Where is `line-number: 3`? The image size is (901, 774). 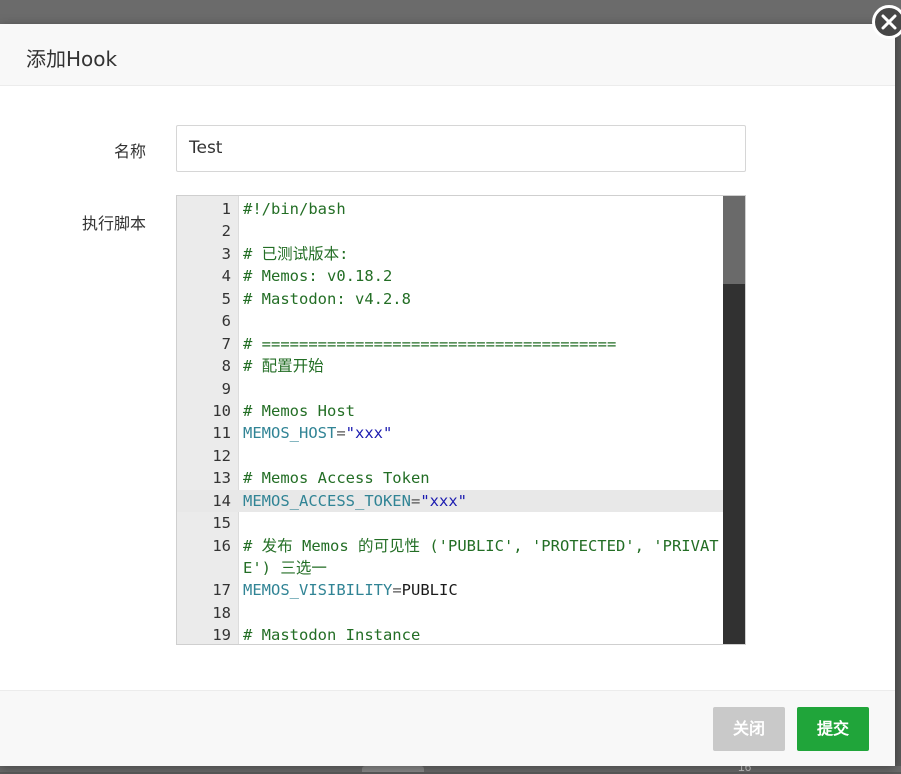 line-number: 3 is located at coordinates (226, 253).